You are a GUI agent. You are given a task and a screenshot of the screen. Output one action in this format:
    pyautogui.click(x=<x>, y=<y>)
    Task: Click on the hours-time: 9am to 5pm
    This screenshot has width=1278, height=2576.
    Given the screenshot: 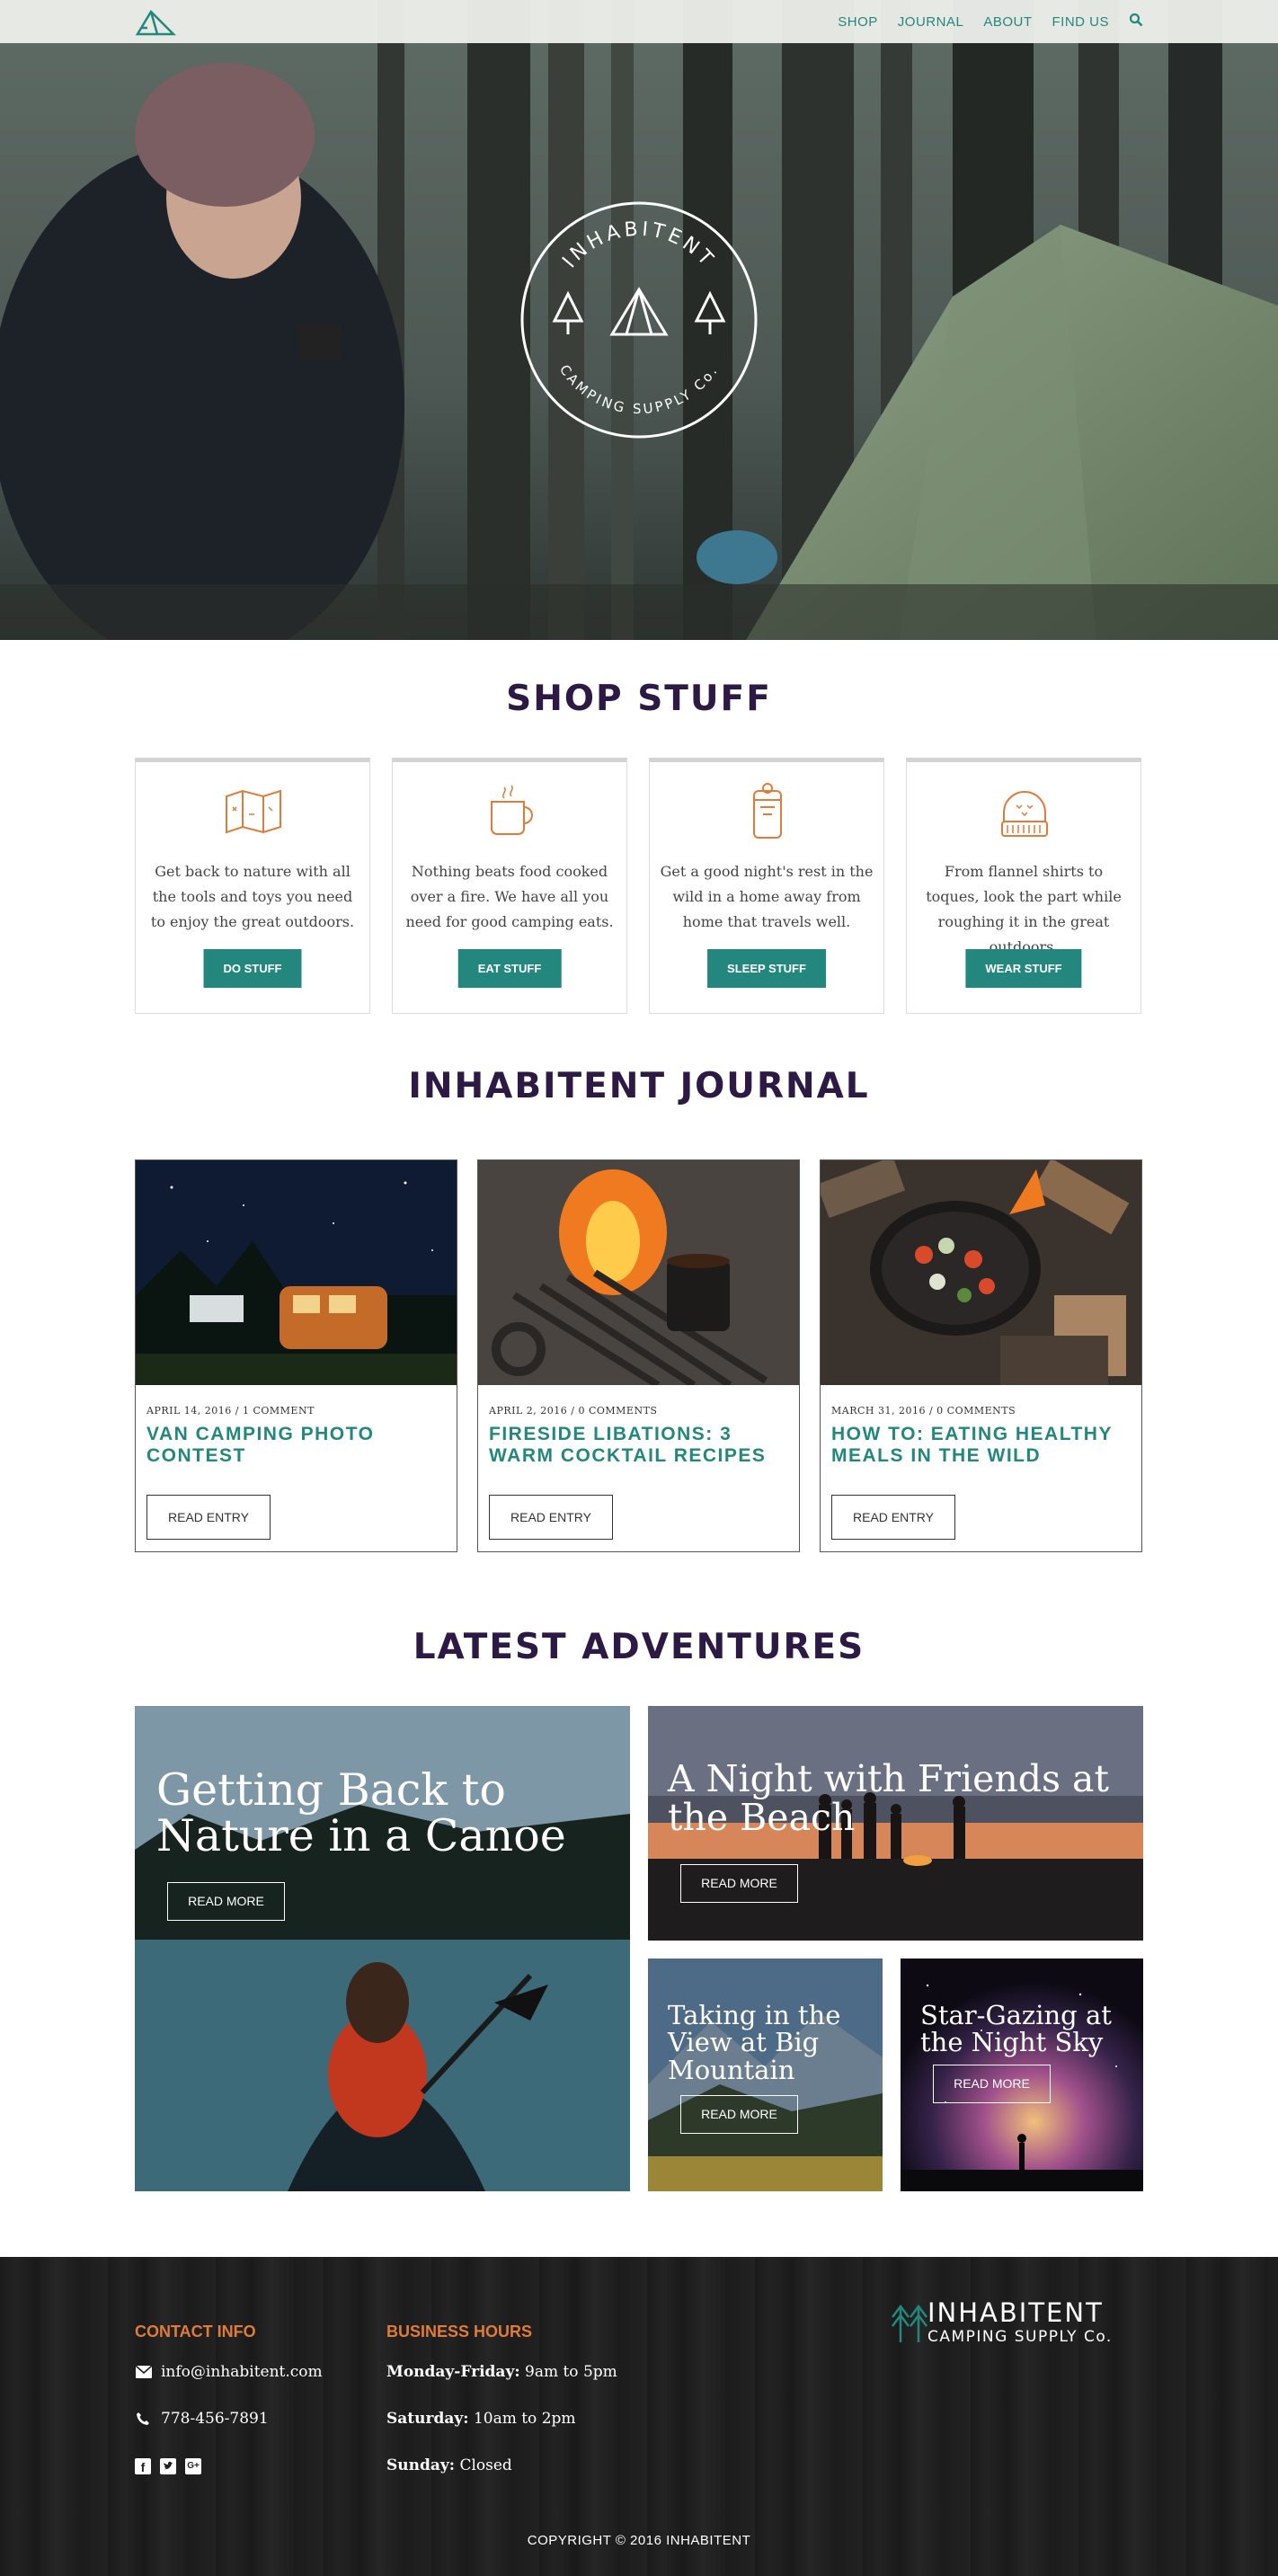 What is the action you would take?
    pyautogui.click(x=571, y=2372)
    